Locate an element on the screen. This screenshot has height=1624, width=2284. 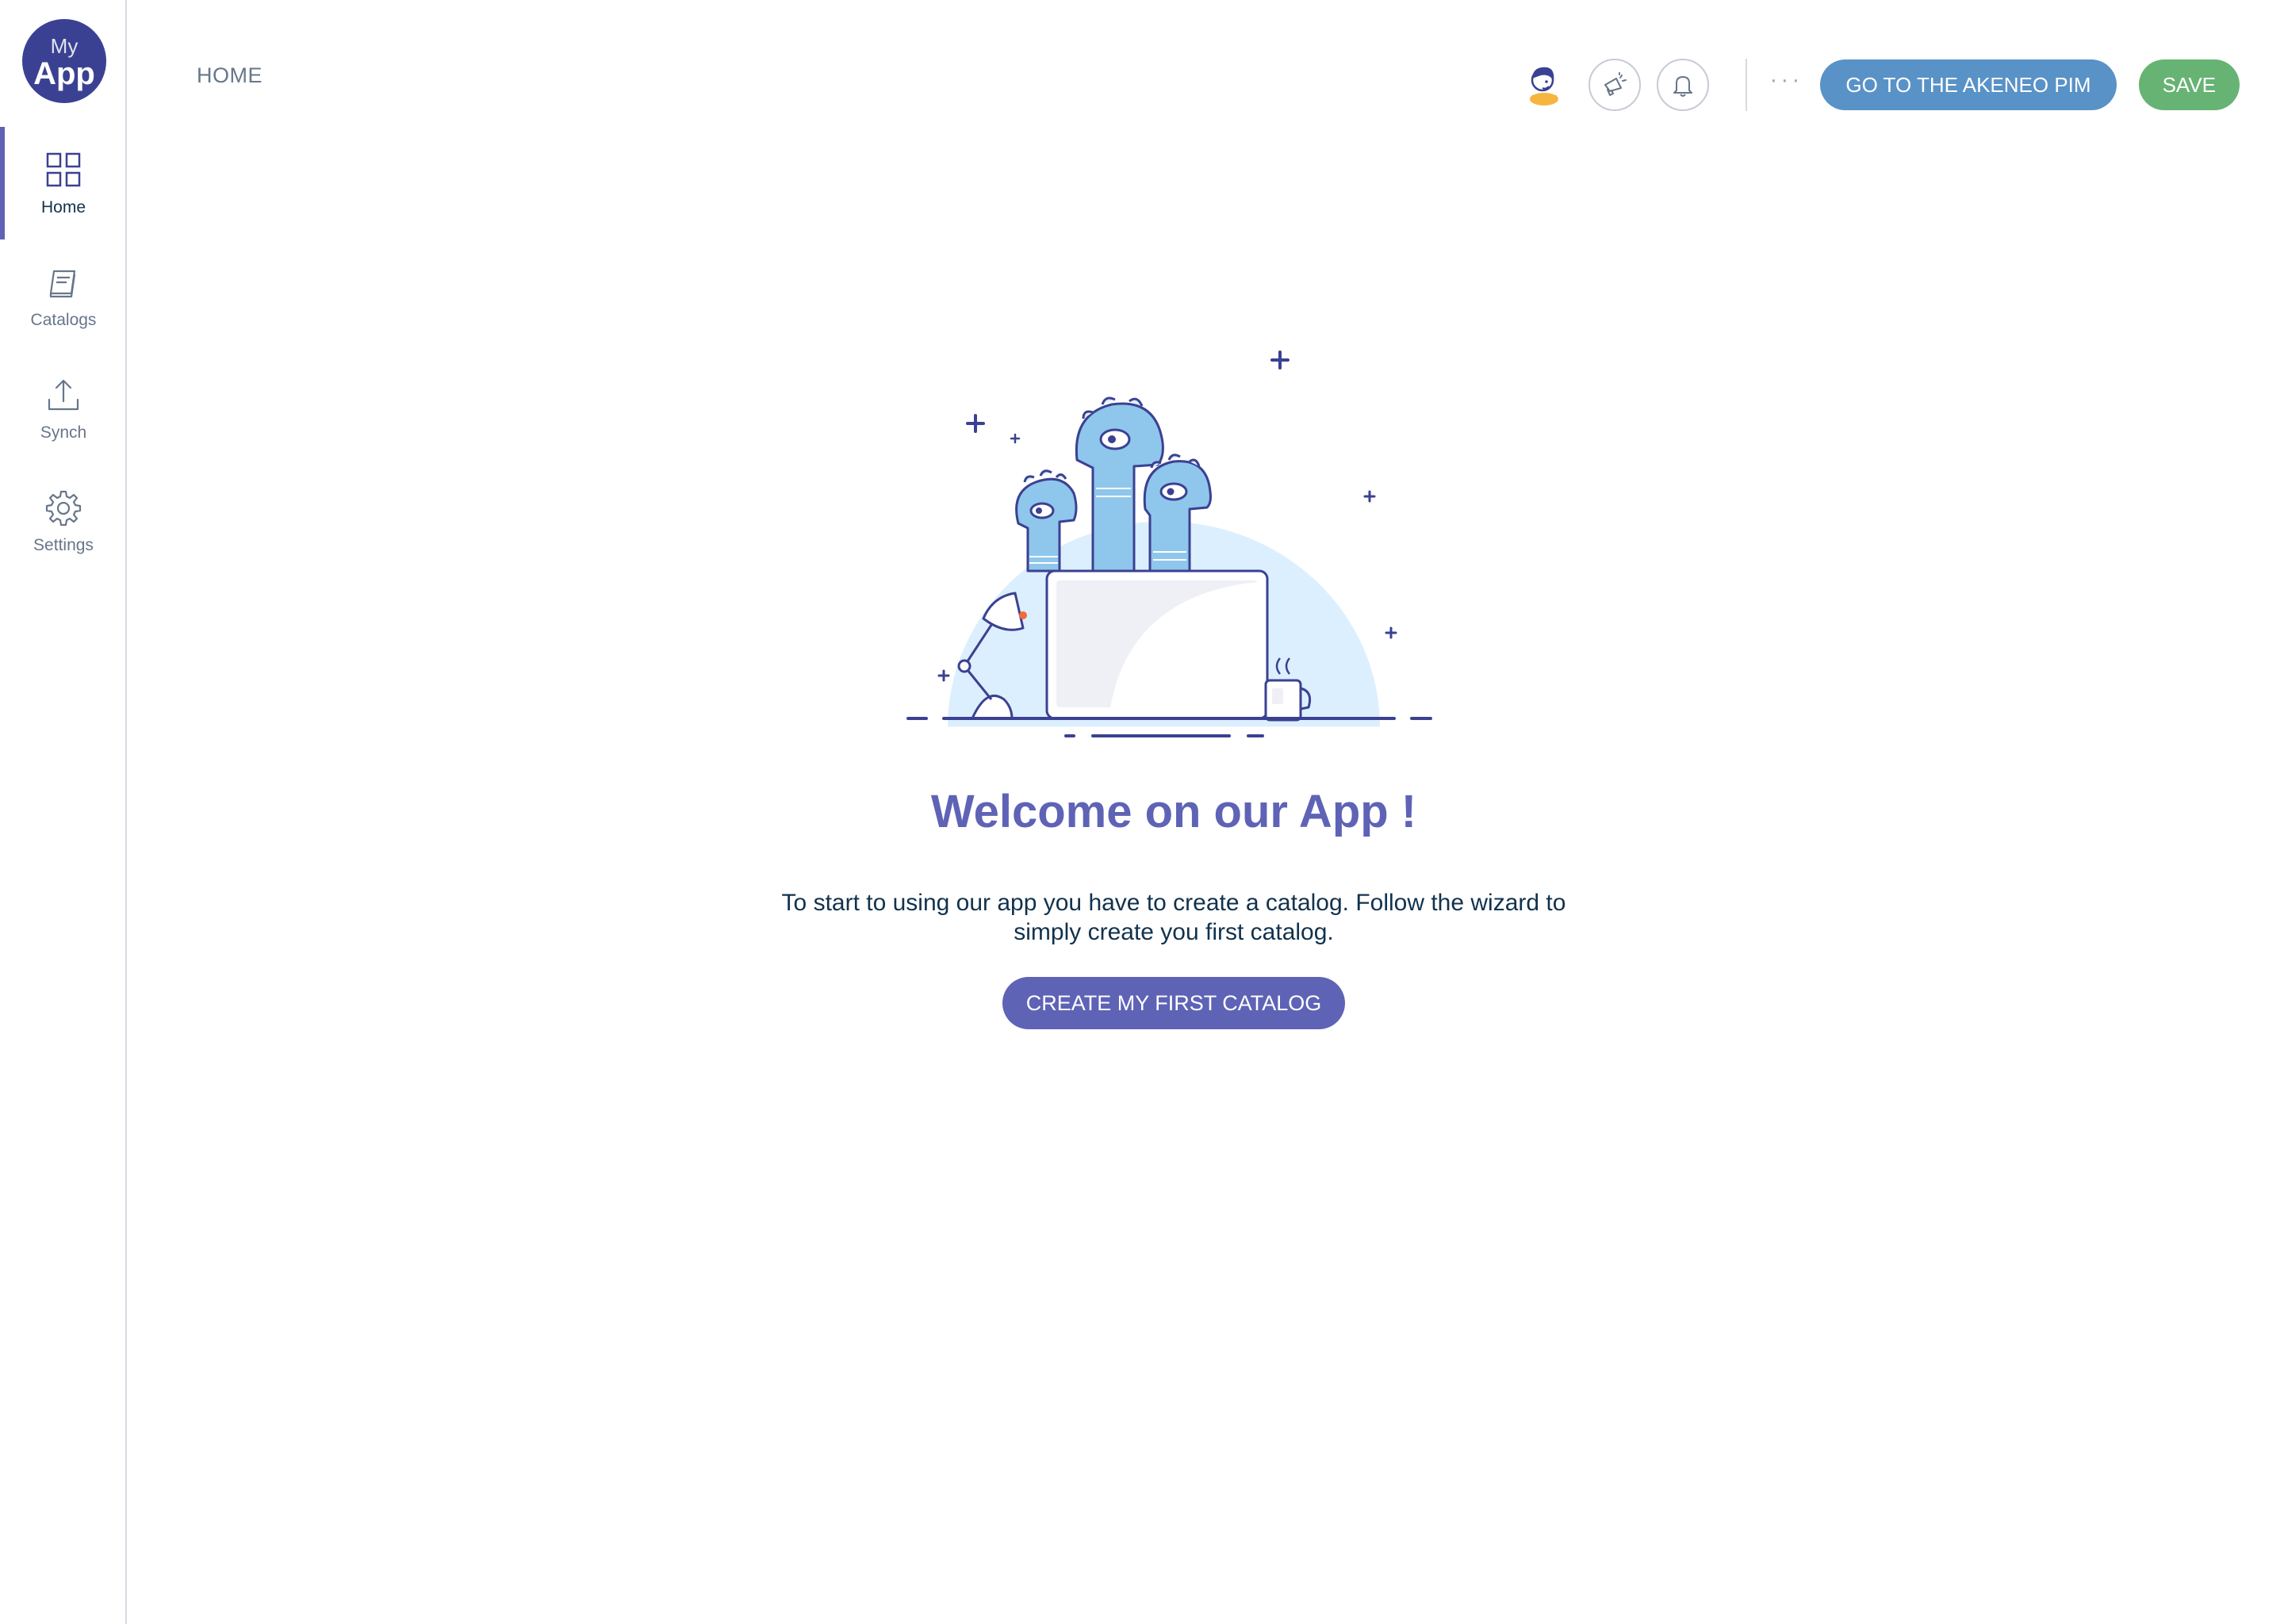
sidebar-nav: Home Catalogs Synch Settings is located at coordinates (63, 352).